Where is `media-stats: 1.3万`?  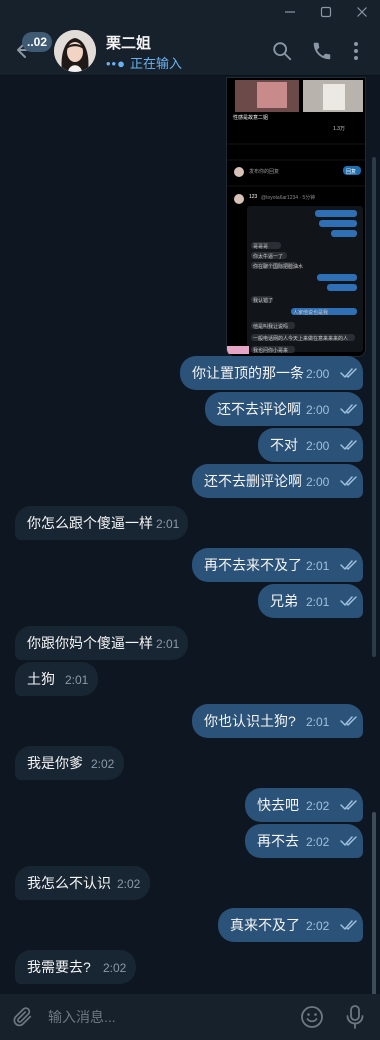
media-stats: 1.3万 is located at coordinates (339, 129).